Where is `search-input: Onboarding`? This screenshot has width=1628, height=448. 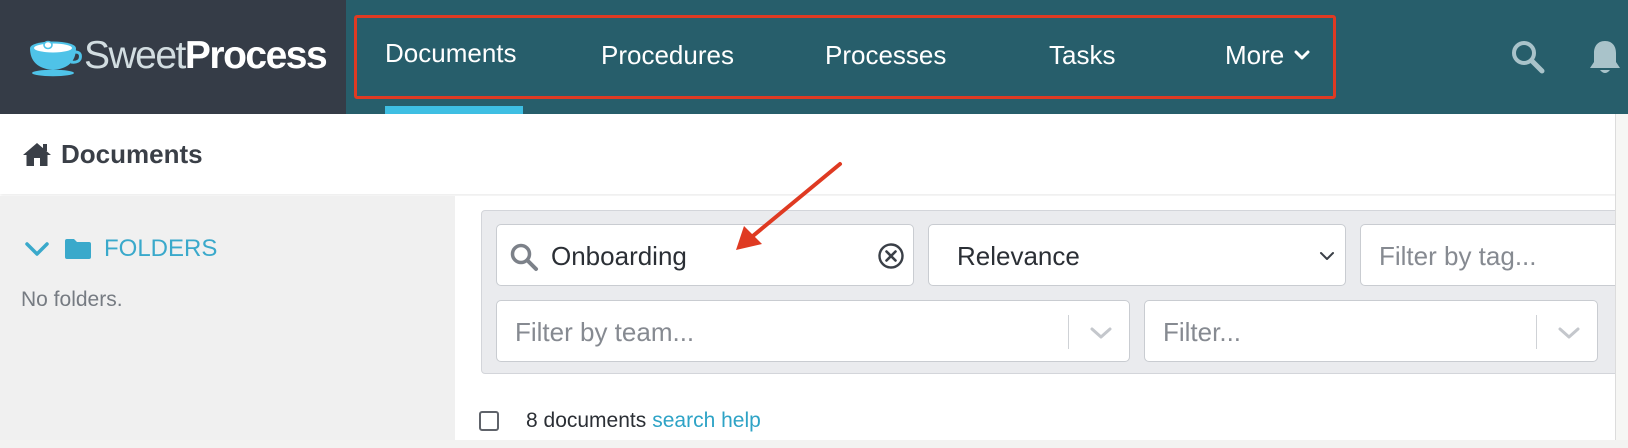 search-input: Onboarding is located at coordinates (705, 255).